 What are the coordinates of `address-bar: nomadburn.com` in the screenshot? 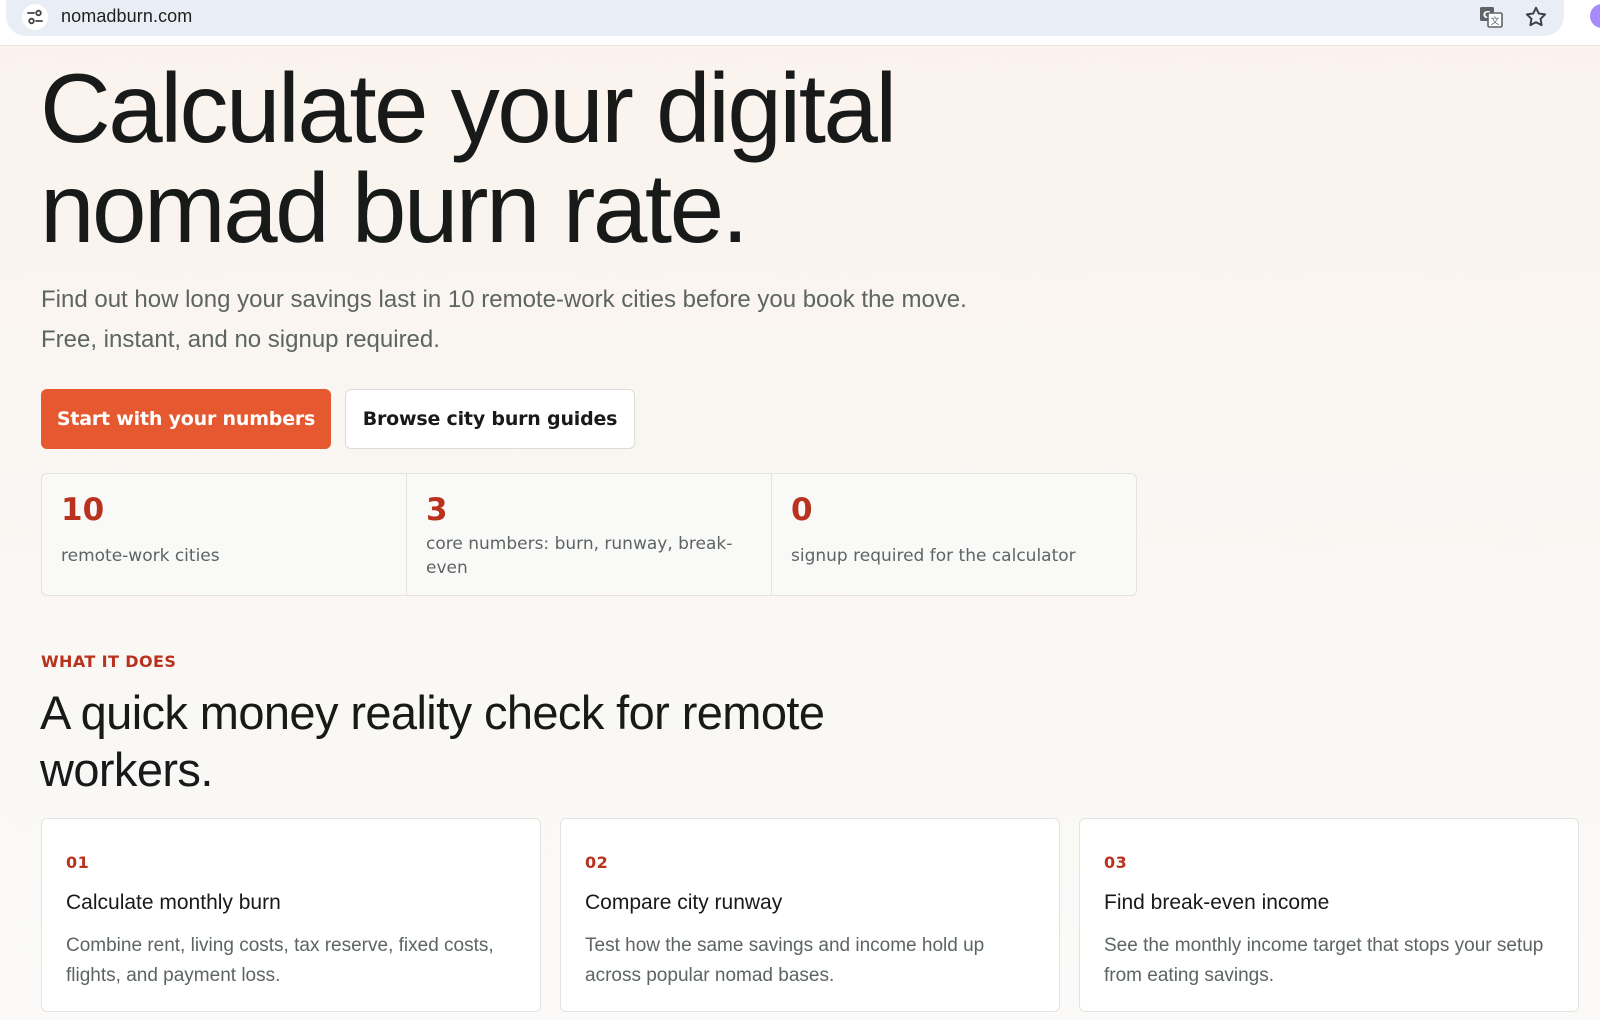 It's located at (785, 18).